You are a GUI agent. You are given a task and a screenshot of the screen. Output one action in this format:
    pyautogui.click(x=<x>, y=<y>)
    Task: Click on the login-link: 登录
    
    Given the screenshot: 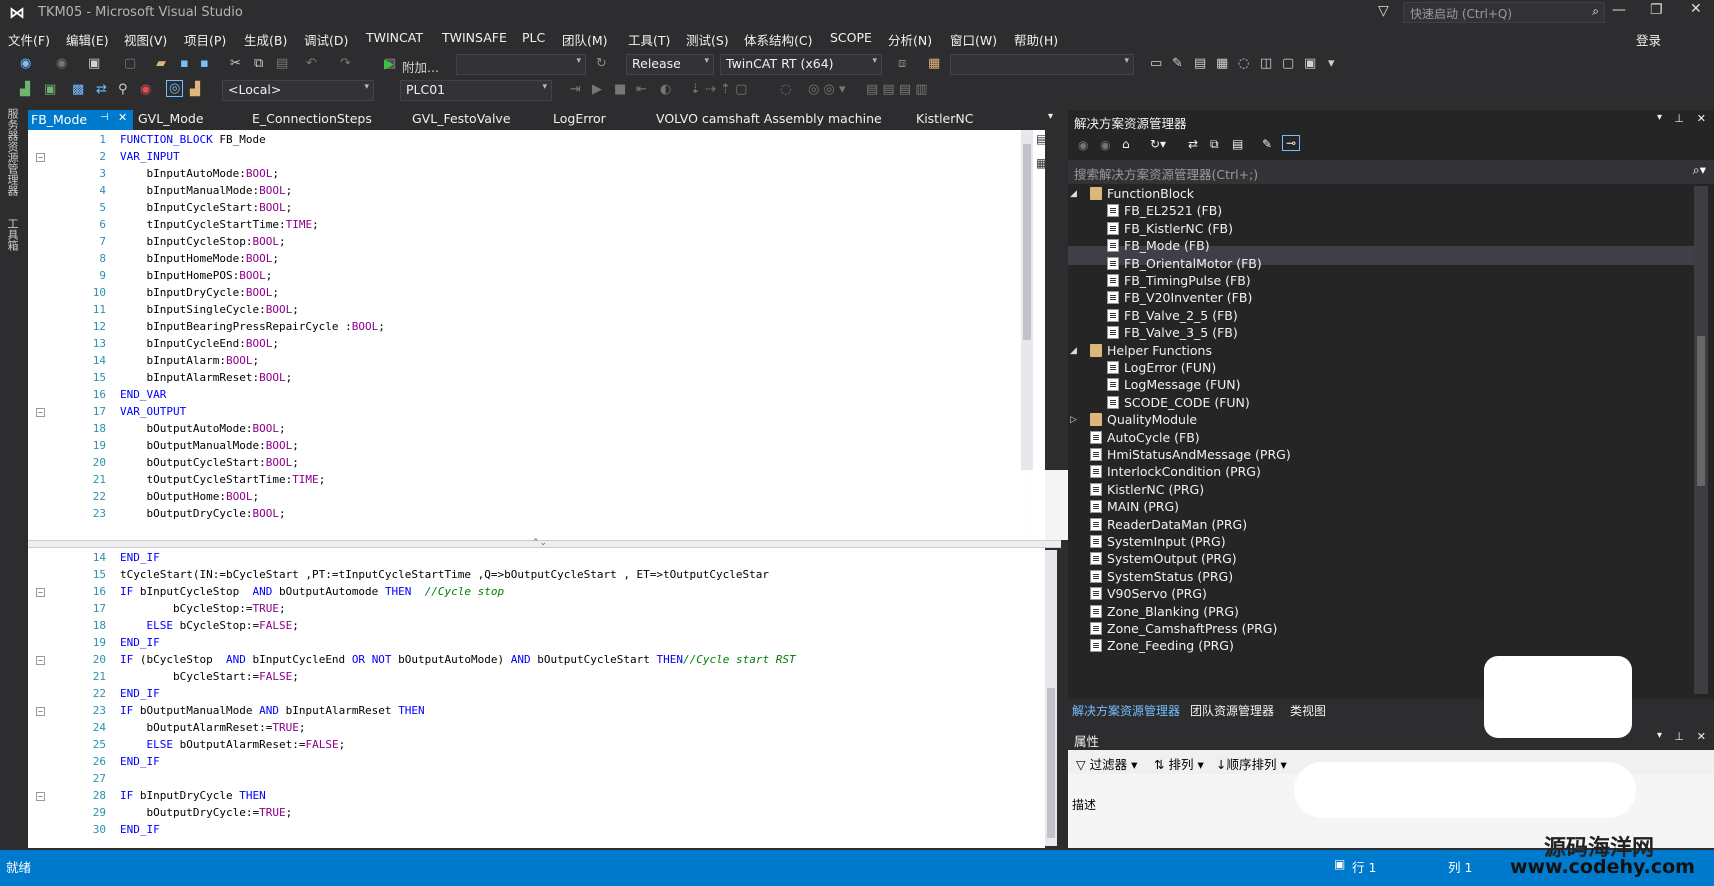 What is the action you would take?
    pyautogui.click(x=1648, y=39)
    